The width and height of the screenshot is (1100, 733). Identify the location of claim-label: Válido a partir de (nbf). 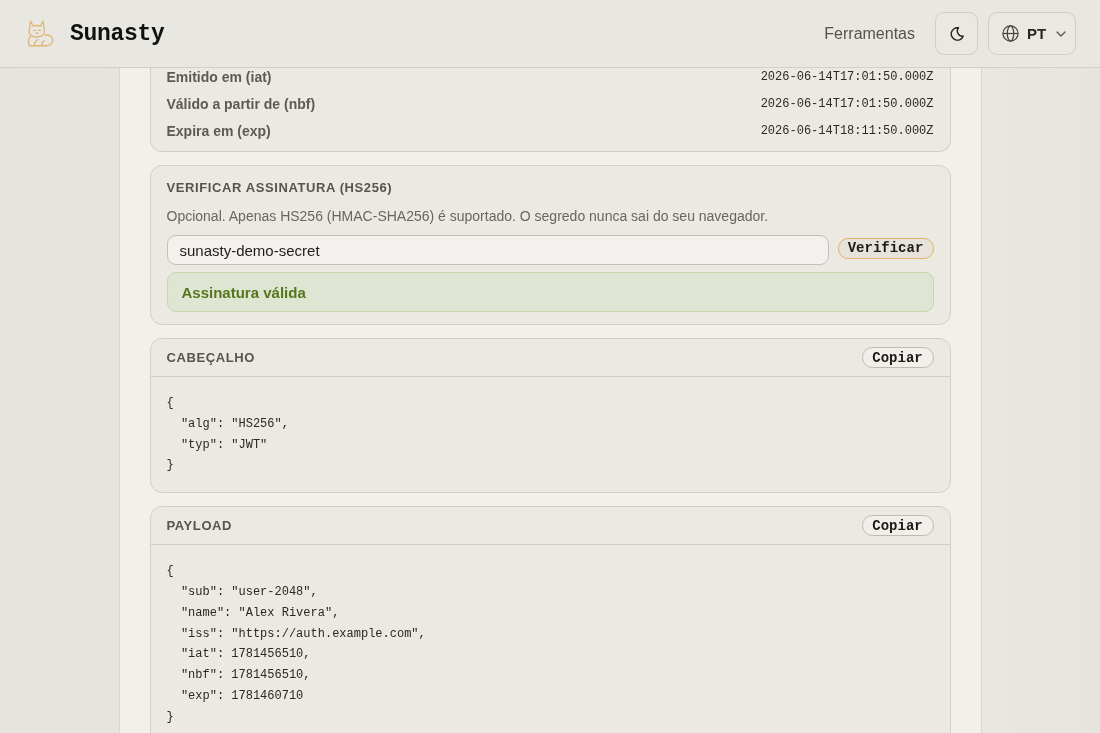
(241, 103).